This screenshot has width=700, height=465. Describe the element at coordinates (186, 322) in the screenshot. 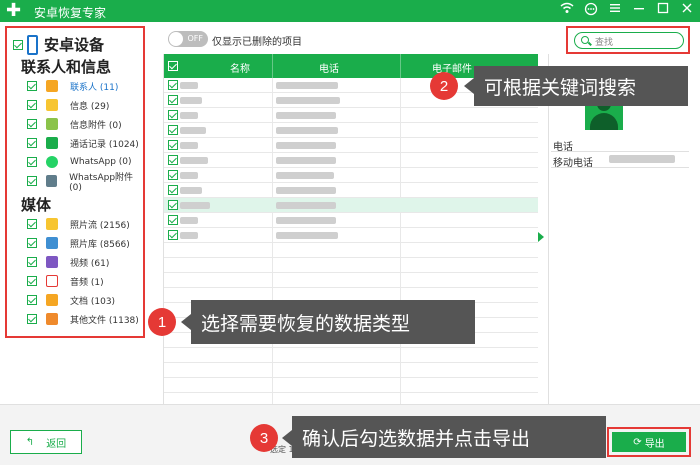

I see `step-1-pointer` at that location.